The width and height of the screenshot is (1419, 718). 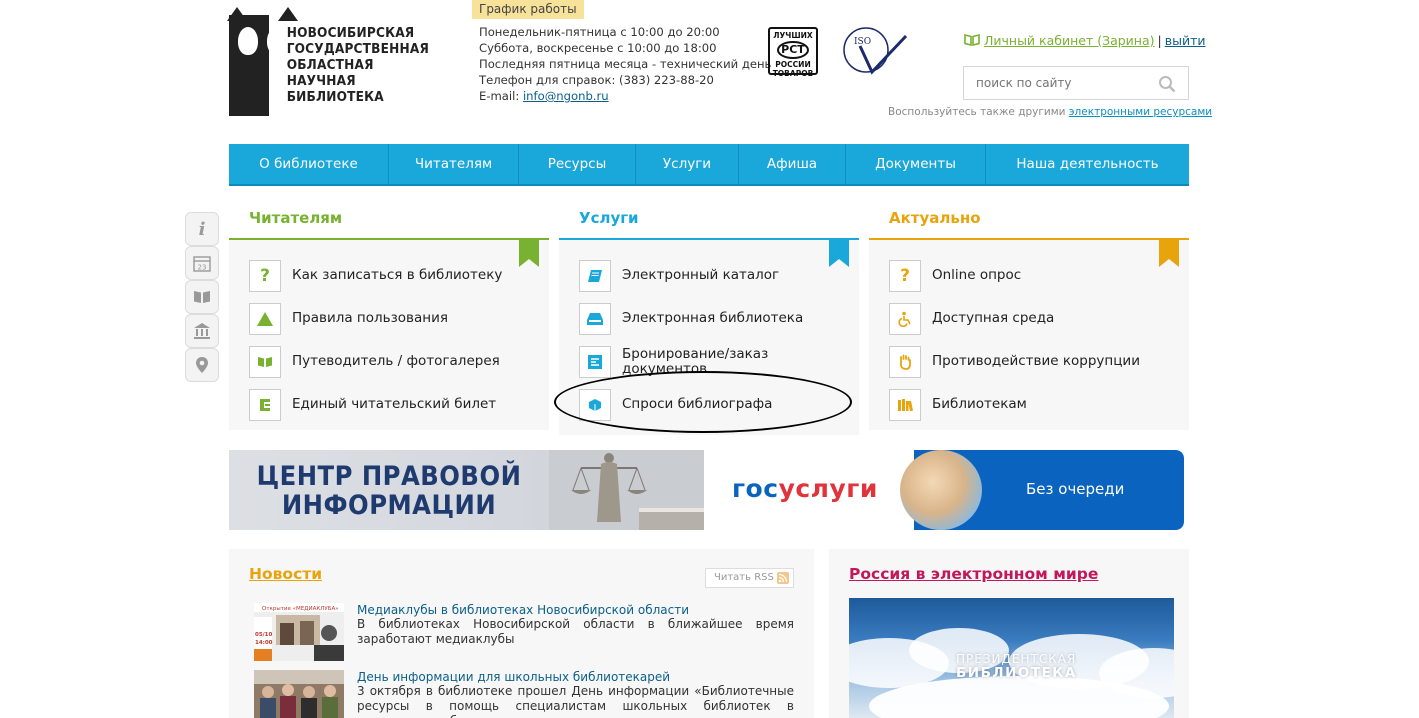 What do you see at coordinates (528, 9) in the screenshot?
I see `schedule-badge: График работы` at bounding box center [528, 9].